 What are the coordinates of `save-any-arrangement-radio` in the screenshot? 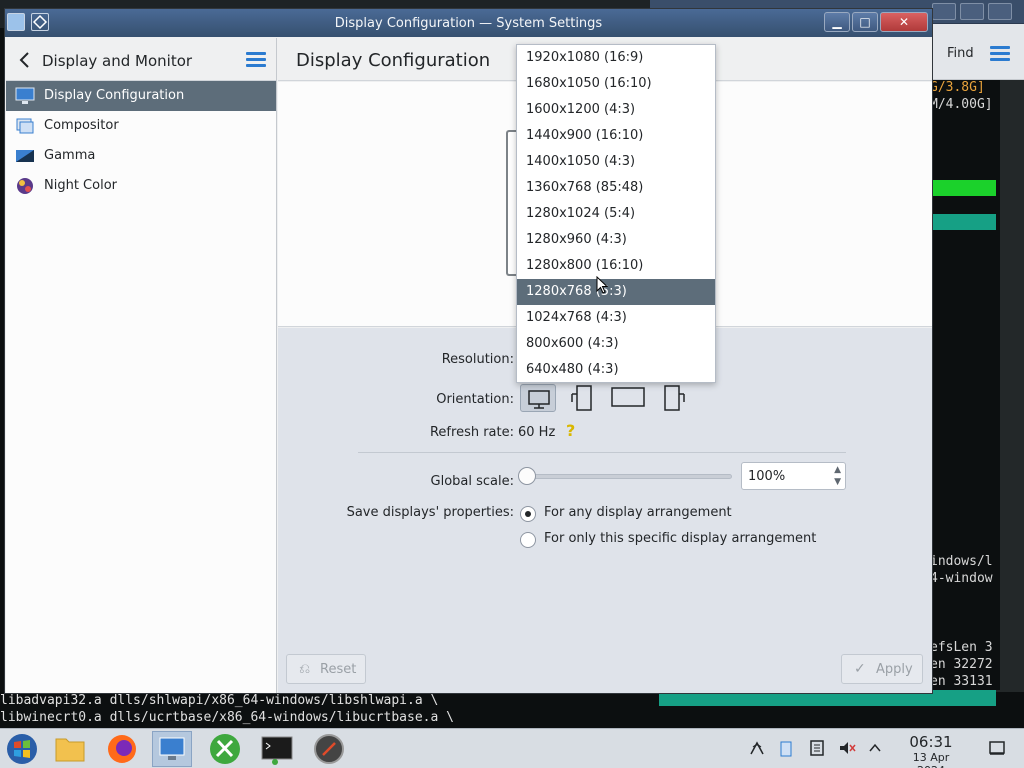 It's located at (528, 514).